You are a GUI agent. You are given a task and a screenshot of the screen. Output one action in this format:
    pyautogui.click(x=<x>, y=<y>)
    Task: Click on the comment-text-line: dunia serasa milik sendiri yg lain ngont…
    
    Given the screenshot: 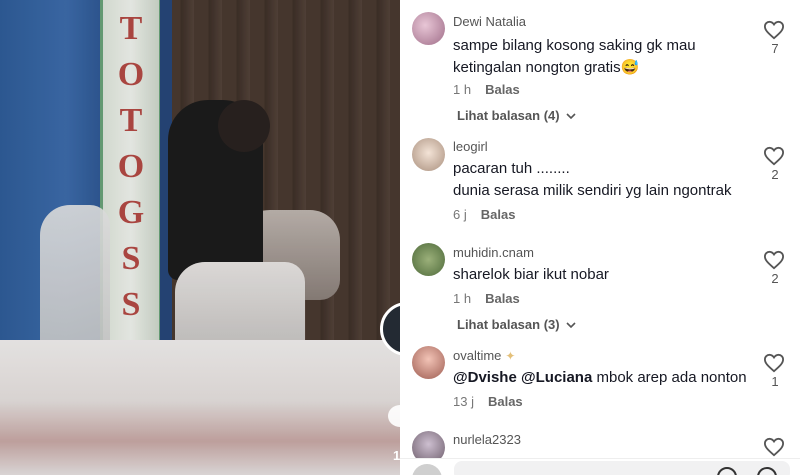 What is the action you would take?
    pyautogui.click(x=592, y=190)
    